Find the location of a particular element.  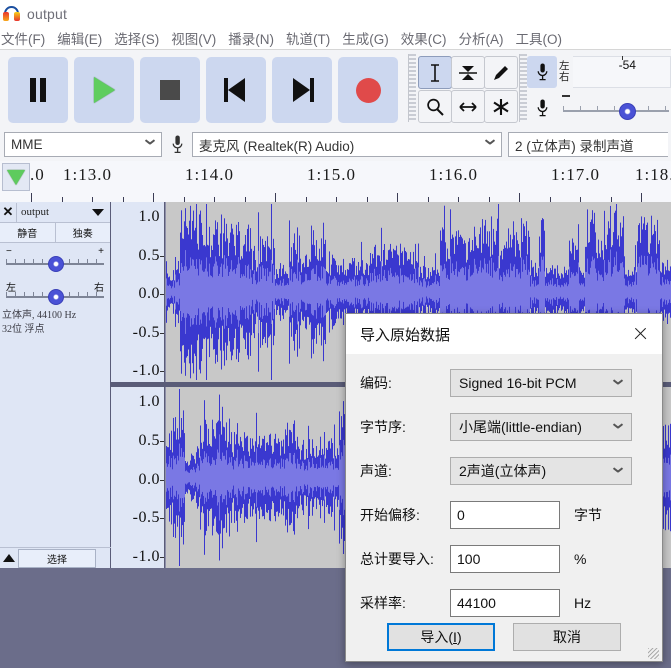

time-shift-tool is located at coordinates (468, 106).